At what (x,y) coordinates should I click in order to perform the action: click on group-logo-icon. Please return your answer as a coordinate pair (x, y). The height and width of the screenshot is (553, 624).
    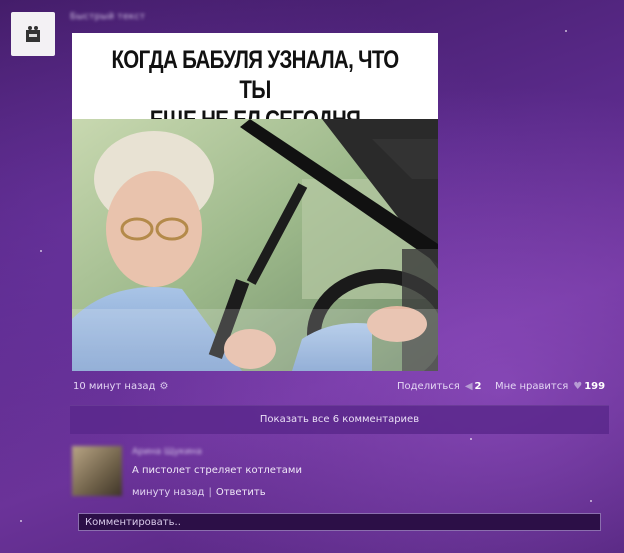
    Looking at the image, I should click on (33, 34).